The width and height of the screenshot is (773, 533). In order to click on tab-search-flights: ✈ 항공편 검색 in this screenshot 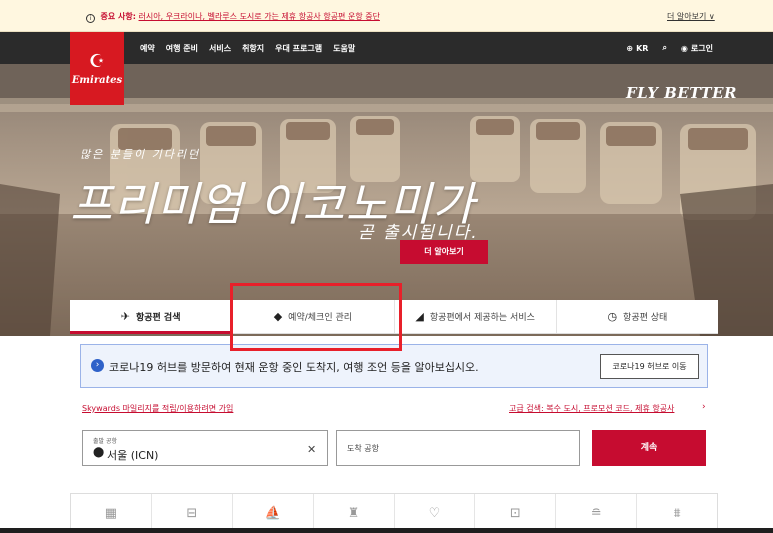, I will do `click(151, 317)`.